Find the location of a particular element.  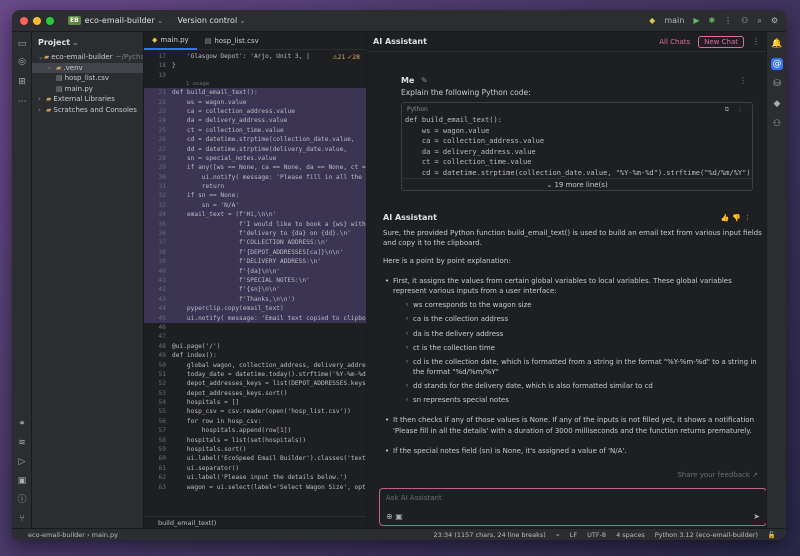

code-line: 33 sn = 'N/A' is located at coordinates (255, 205).